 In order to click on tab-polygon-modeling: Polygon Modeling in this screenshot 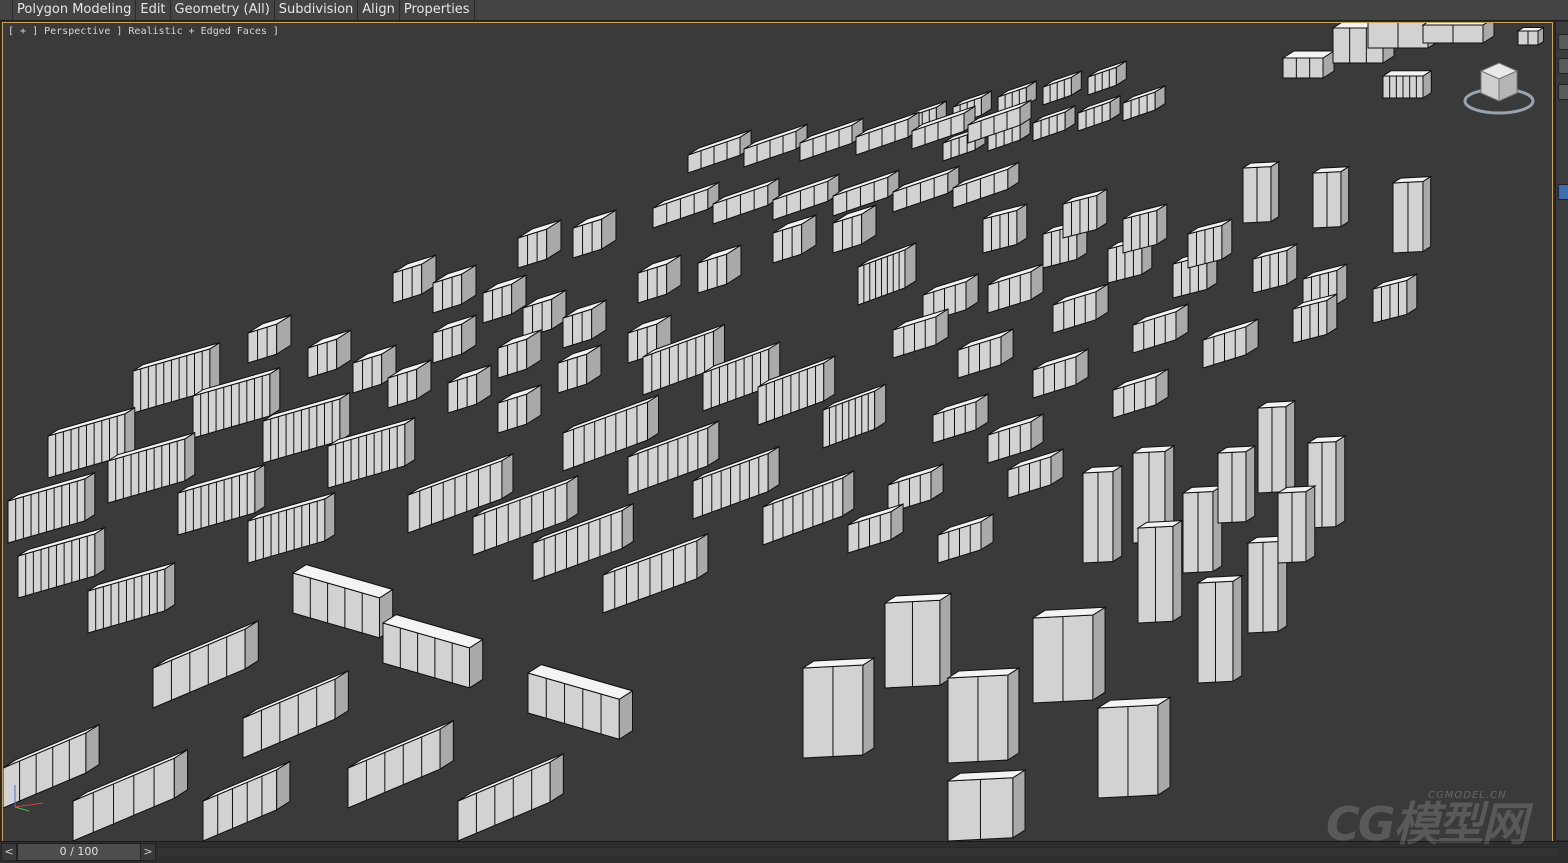, I will do `click(74, 10)`.